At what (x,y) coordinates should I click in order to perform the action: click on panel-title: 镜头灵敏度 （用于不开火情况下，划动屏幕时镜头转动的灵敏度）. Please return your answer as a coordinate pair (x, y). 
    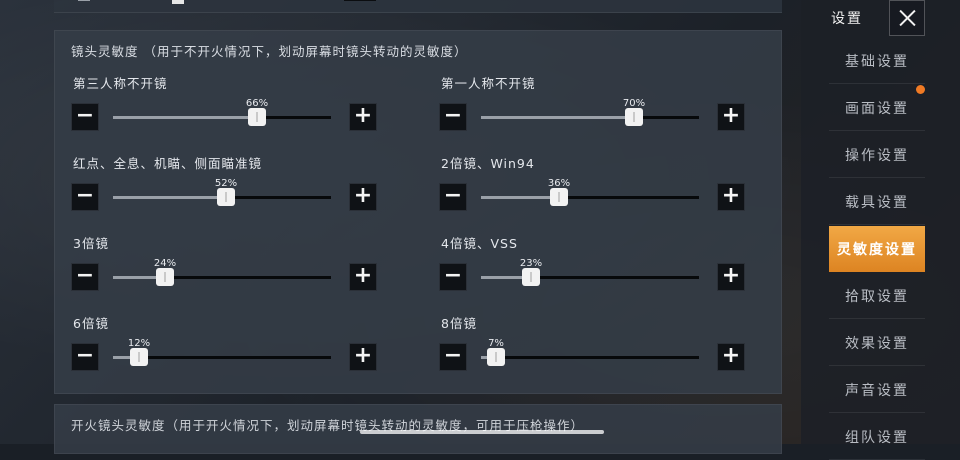
    Looking at the image, I should click on (269, 51).